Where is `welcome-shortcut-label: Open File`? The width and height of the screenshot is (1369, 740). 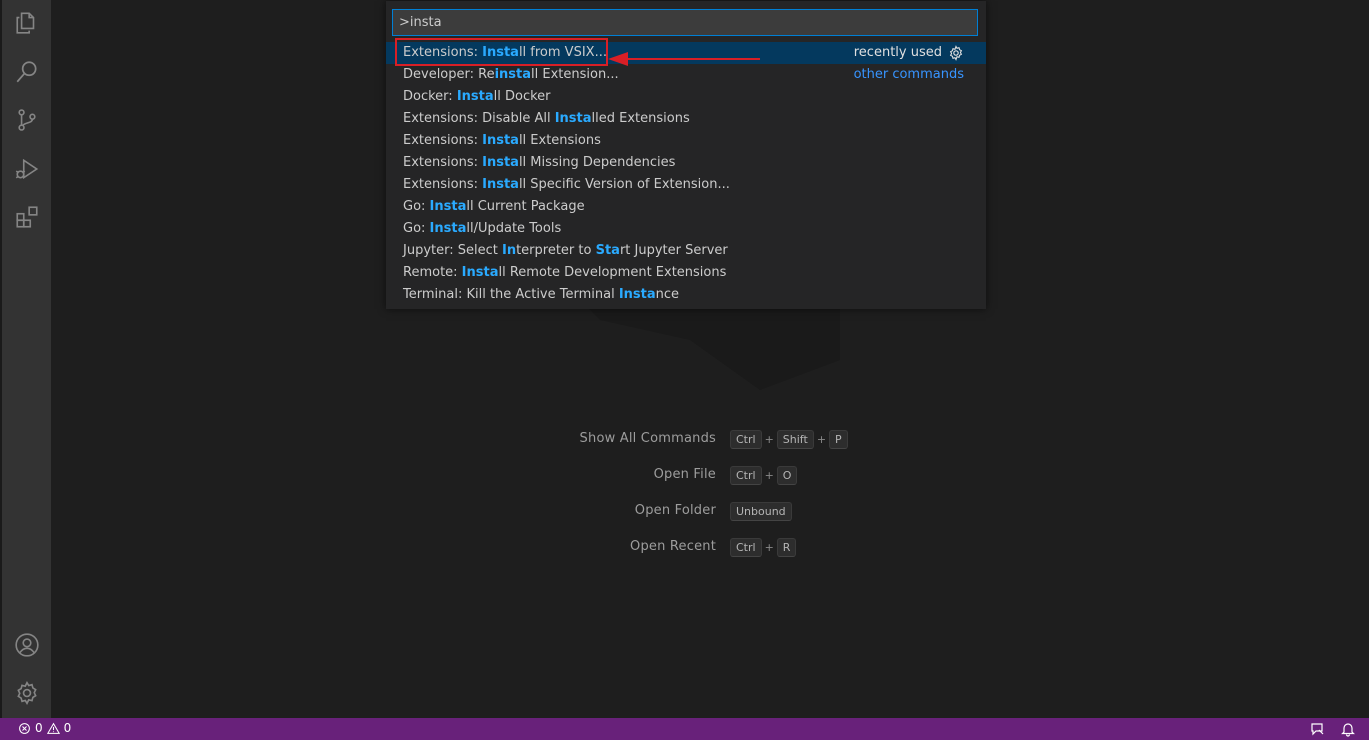 welcome-shortcut-label: Open File is located at coordinates (685, 474).